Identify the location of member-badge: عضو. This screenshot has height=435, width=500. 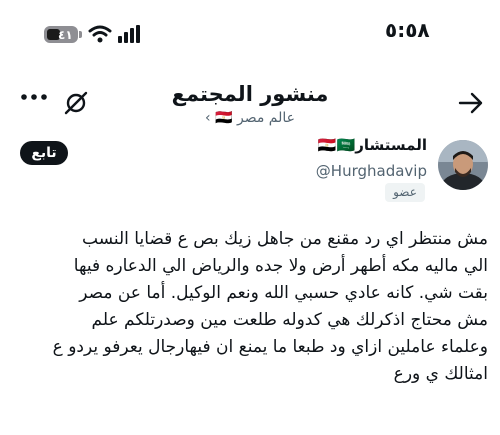
(405, 192).